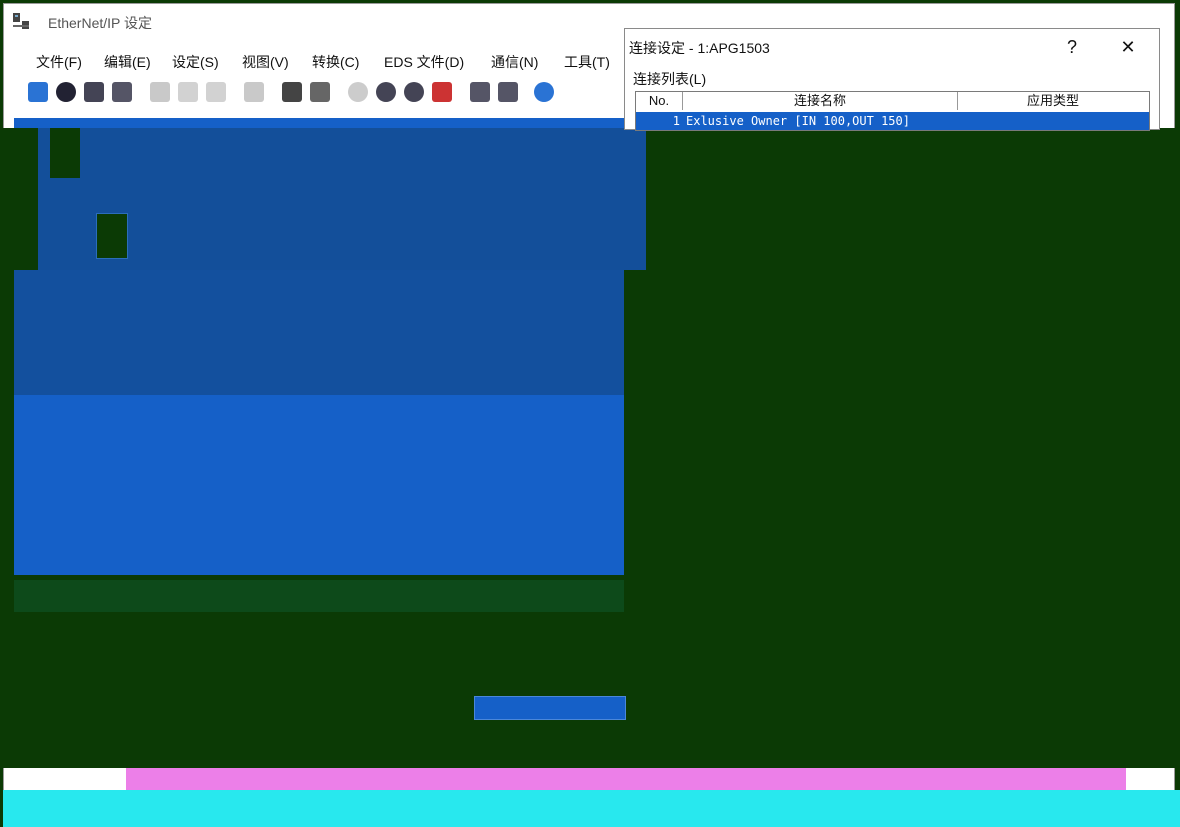 Image resolution: width=1180 pixels, height=827 pixels. I want to click on device-monitor-icon, so click(386, 92).